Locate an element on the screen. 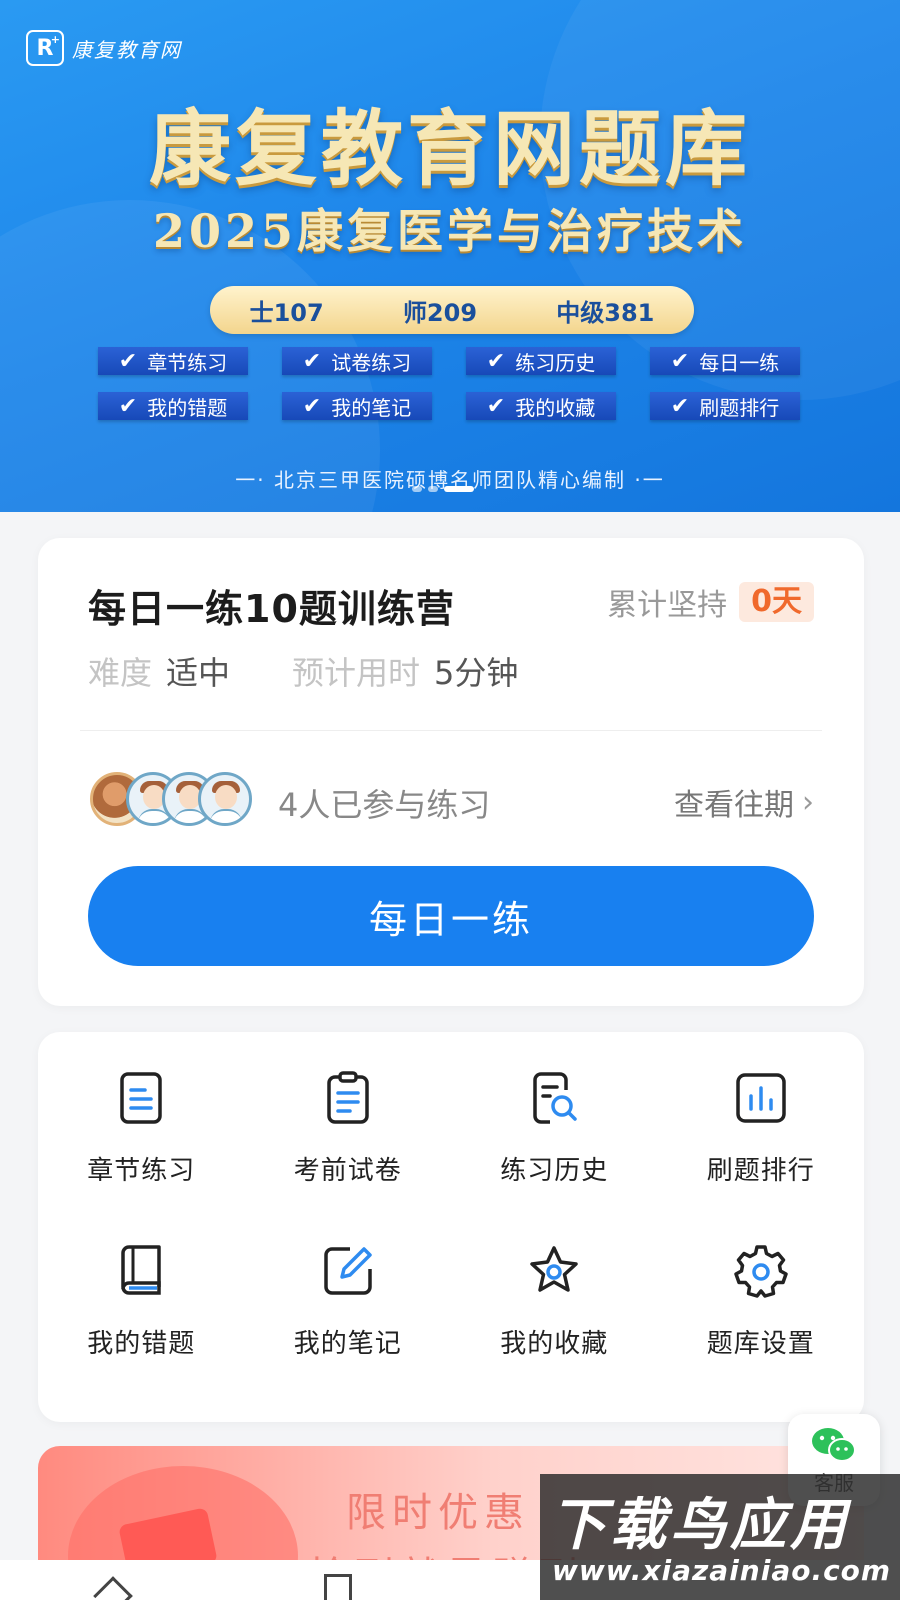 The height and width of the screenshot is (1600, 900). level-intermediate: 中级381 is located at coordinates (605, 312).